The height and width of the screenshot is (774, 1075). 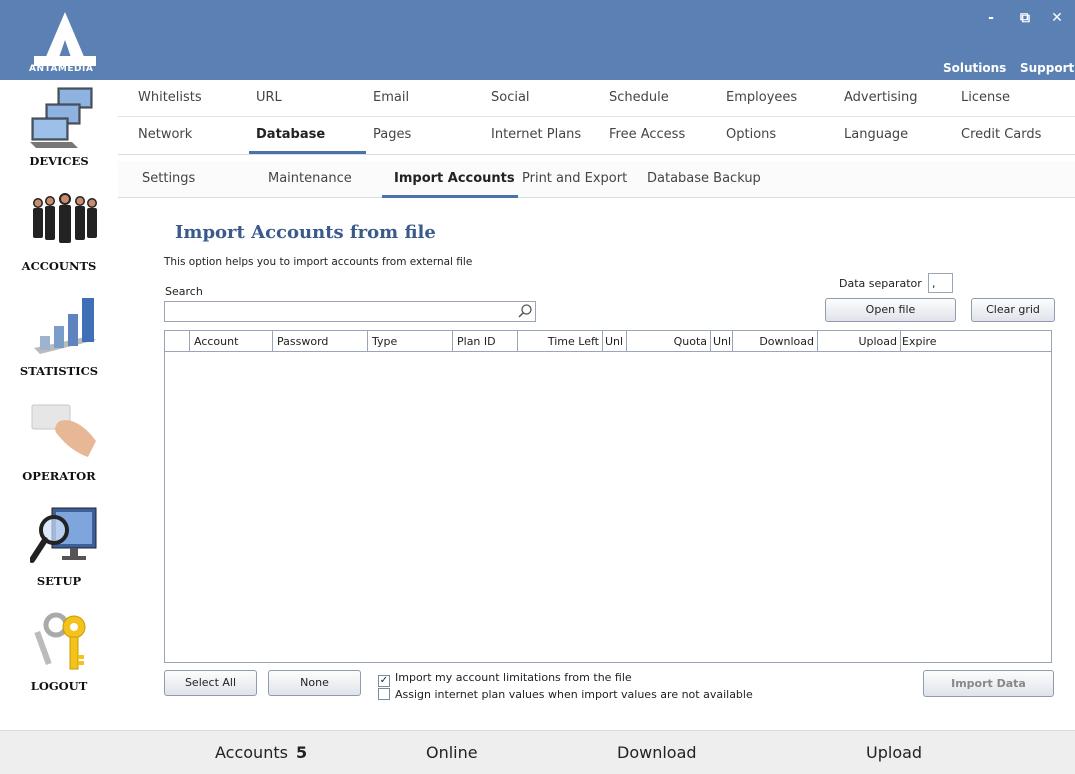 What do you see at coordinates (61, 69) in the screenshot?
I see `logo-text: ANTAMEDIA` at bounding box center [61, 69].